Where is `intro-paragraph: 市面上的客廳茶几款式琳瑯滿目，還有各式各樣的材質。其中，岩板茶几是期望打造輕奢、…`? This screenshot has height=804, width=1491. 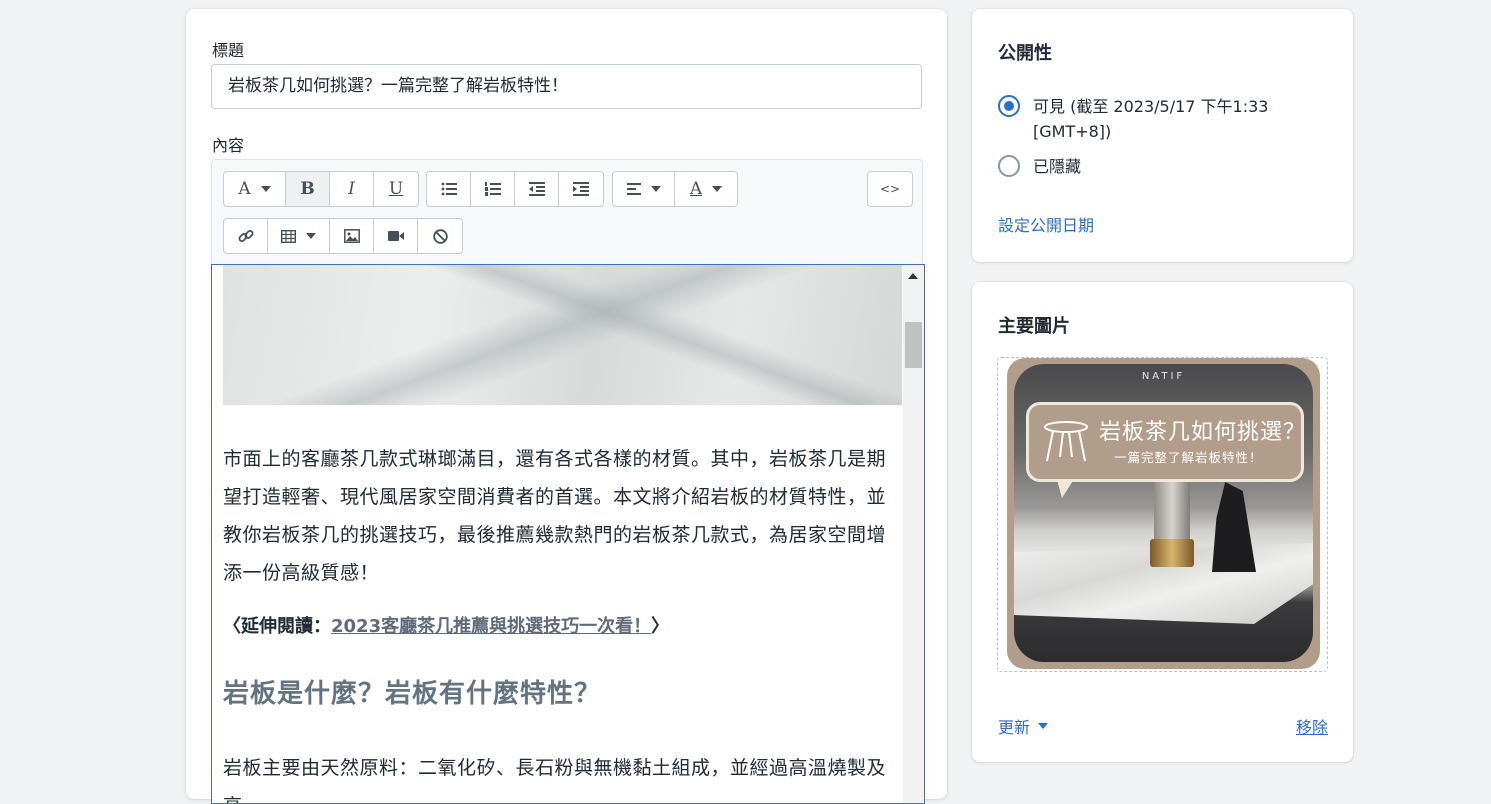 intro-paragraph: 市面上的客廳茶几款式琳瑯滿目，還有各式各樣的材質。其中，岩板茶几是期望打造輕奢、… is located at coordinates (555, 516).